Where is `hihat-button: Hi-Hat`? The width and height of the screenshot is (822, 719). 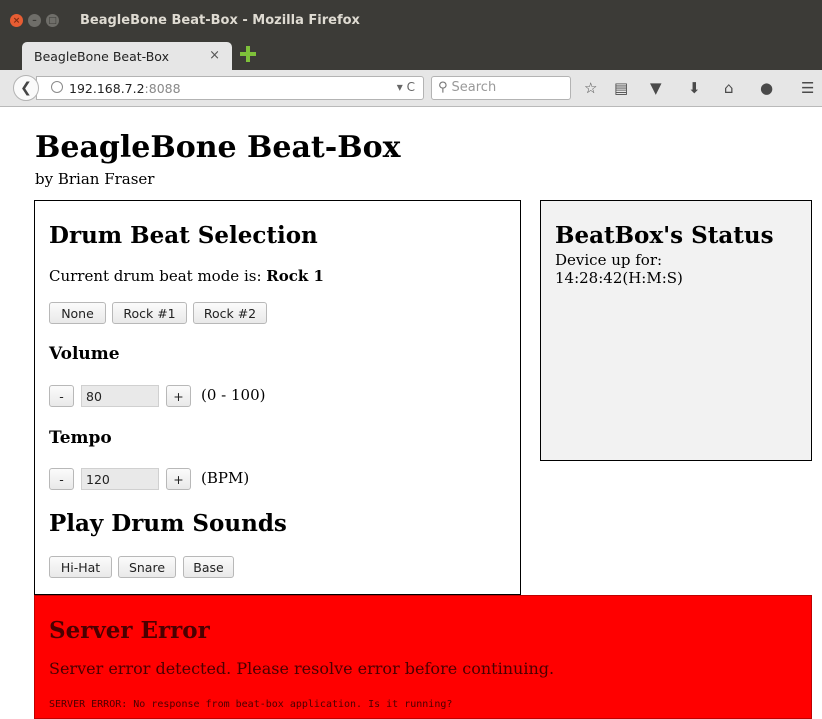 hihat-button: Hi-Hat is located at coordinates (80, 567).